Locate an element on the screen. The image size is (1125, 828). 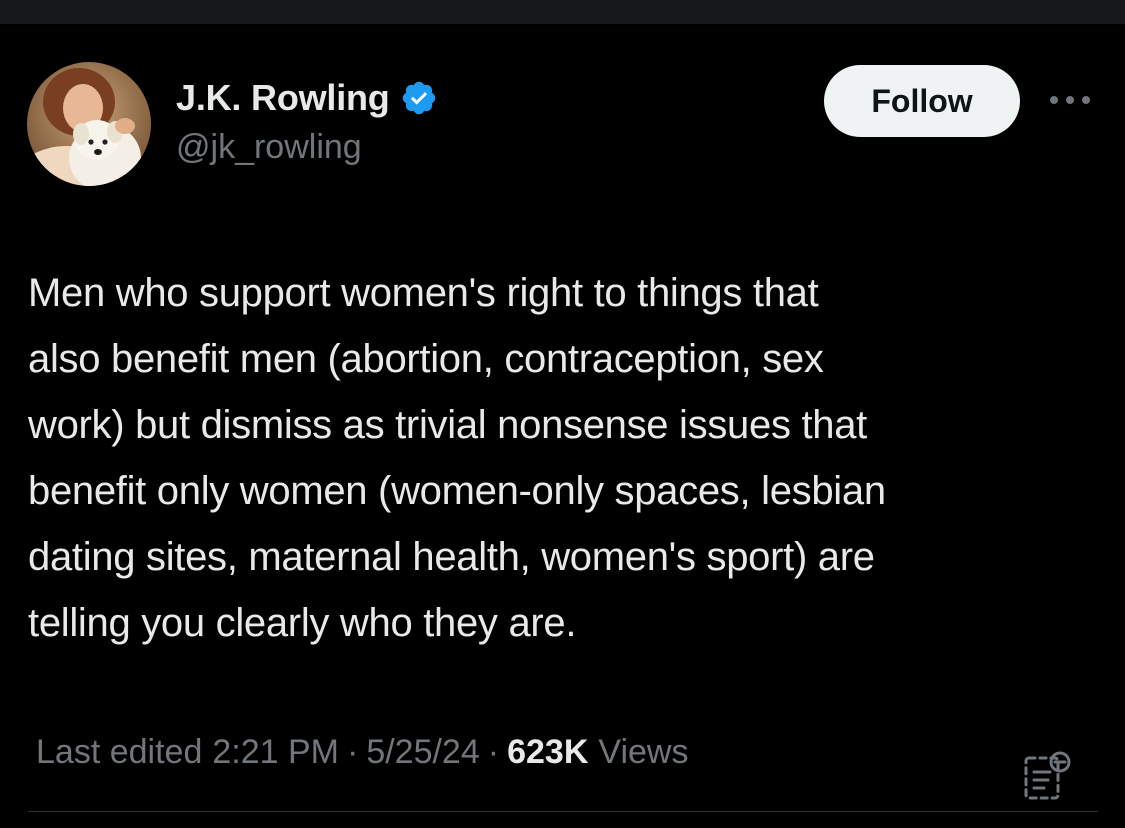
avatar-image is located at coordinates (89, 124).